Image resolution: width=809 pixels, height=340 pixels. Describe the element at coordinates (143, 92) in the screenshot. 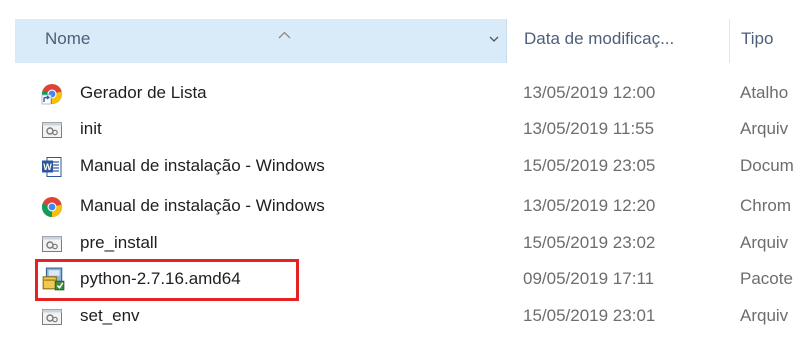

I see `file-name: Gerador de Lista` at that location.